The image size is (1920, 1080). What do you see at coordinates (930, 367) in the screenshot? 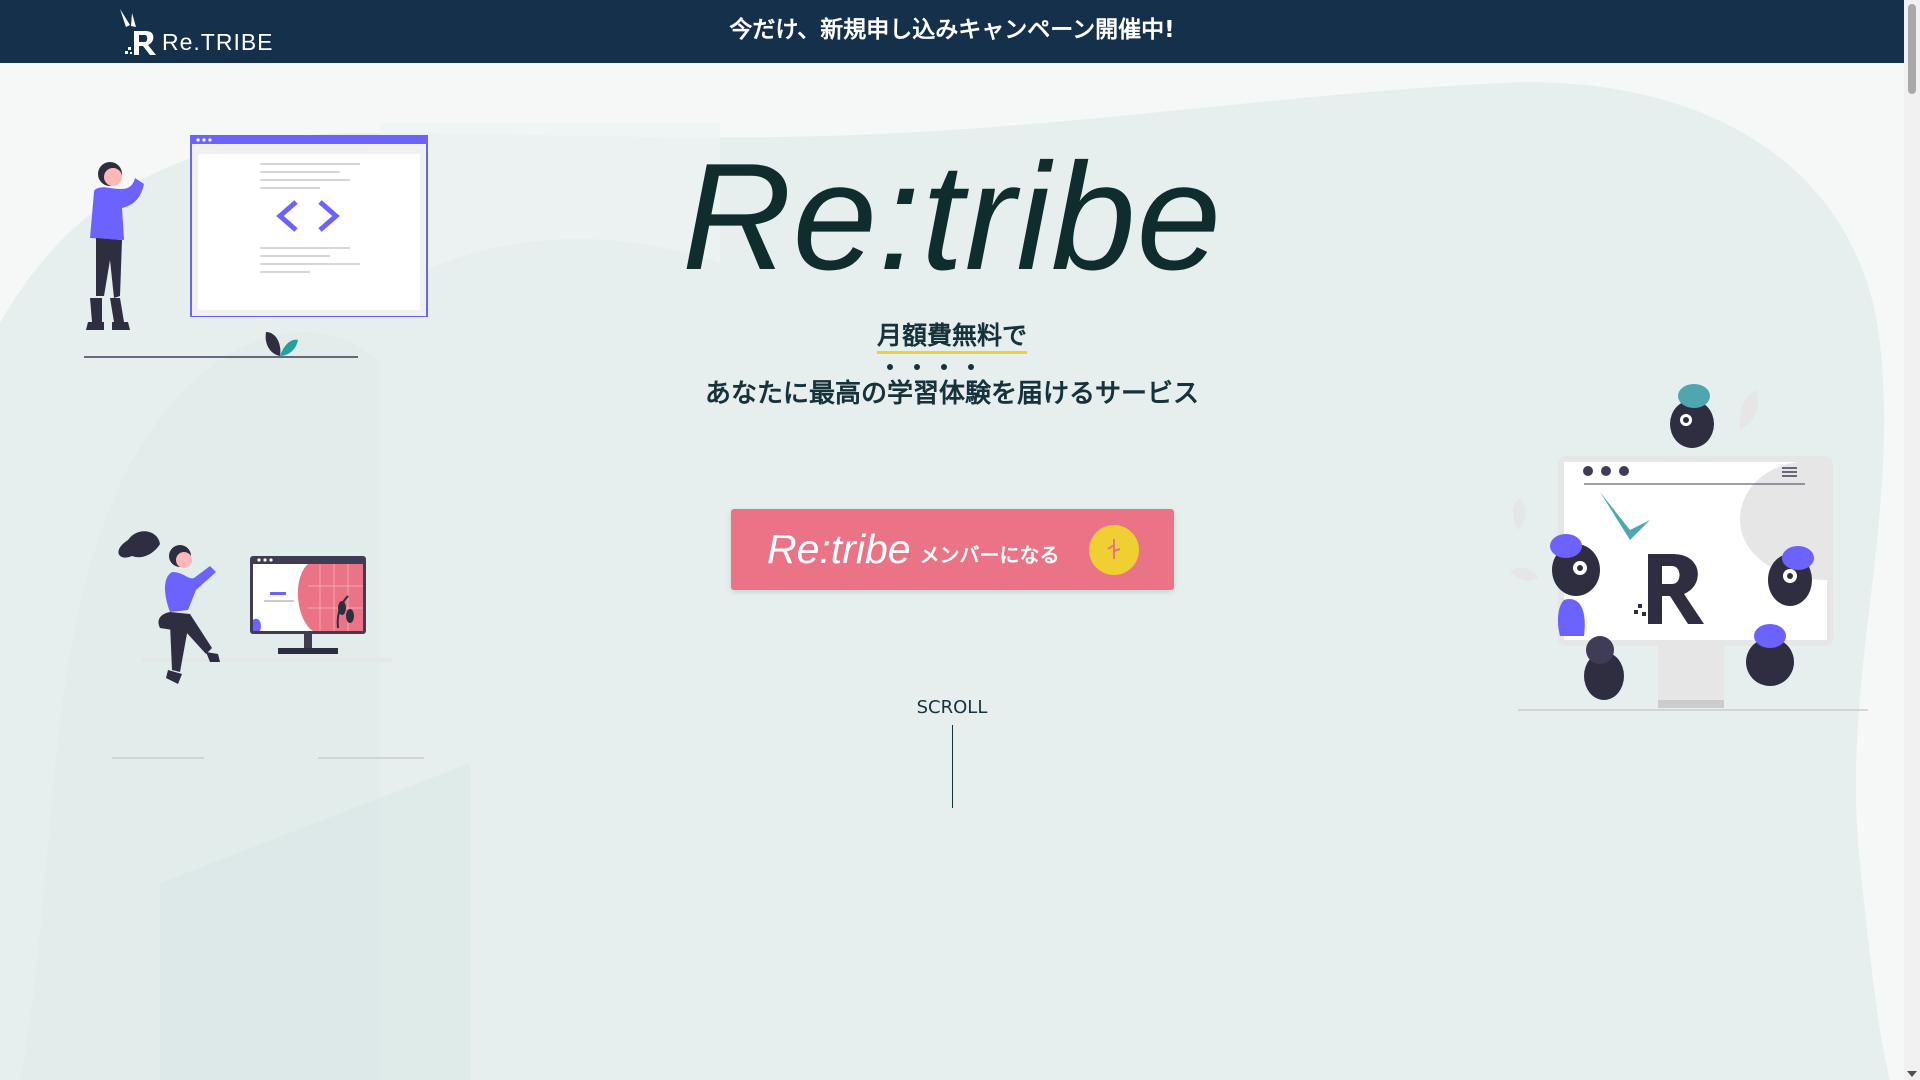
I see `emphasis-dots` at bounding box center [930, 367].